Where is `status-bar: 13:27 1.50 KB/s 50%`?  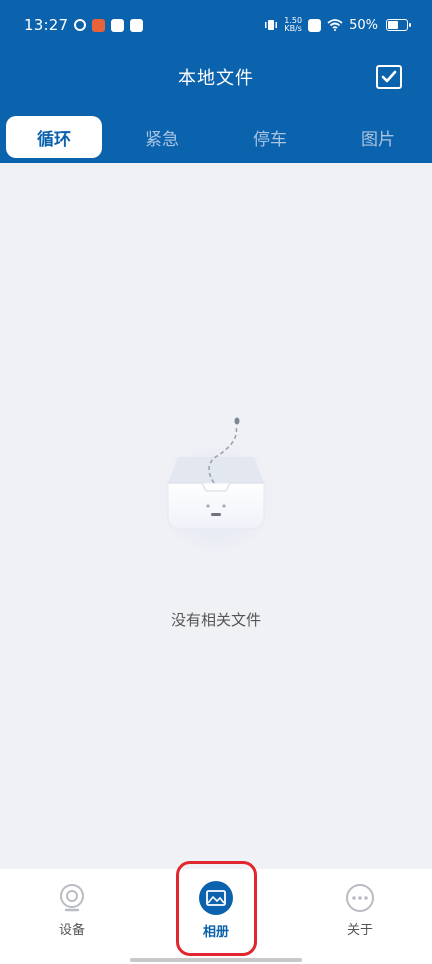
status-bar: 13:27 1.50 KB/s 50% is located at coordinates (216, 25).